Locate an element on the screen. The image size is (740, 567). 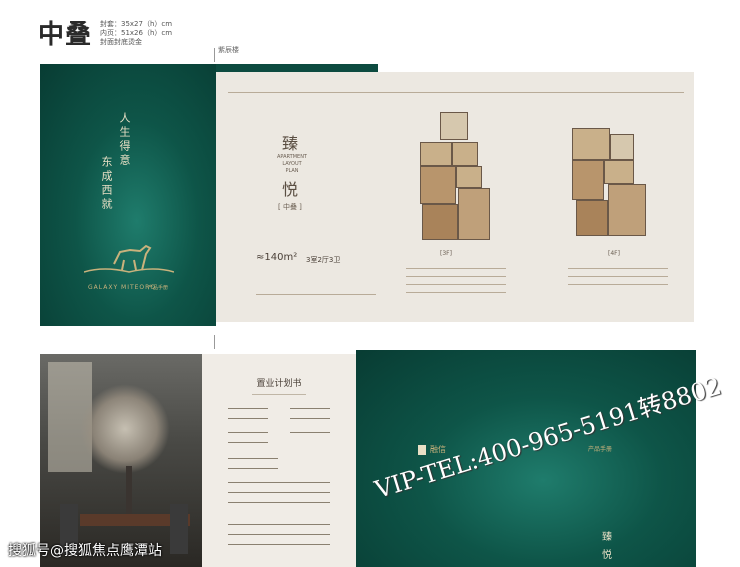
spec-line-2: 内页：51x26（h）cm is located at coordinates (136, 33).